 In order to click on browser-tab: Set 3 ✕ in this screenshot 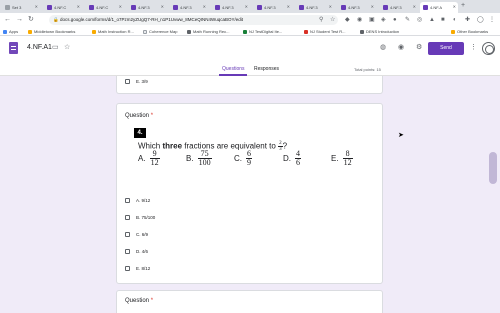, I will do `click(21, 7)`.